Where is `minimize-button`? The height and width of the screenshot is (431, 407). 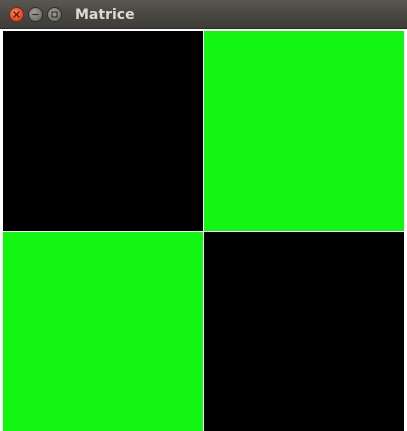 minimize-button is located at coordinates (35, 14).